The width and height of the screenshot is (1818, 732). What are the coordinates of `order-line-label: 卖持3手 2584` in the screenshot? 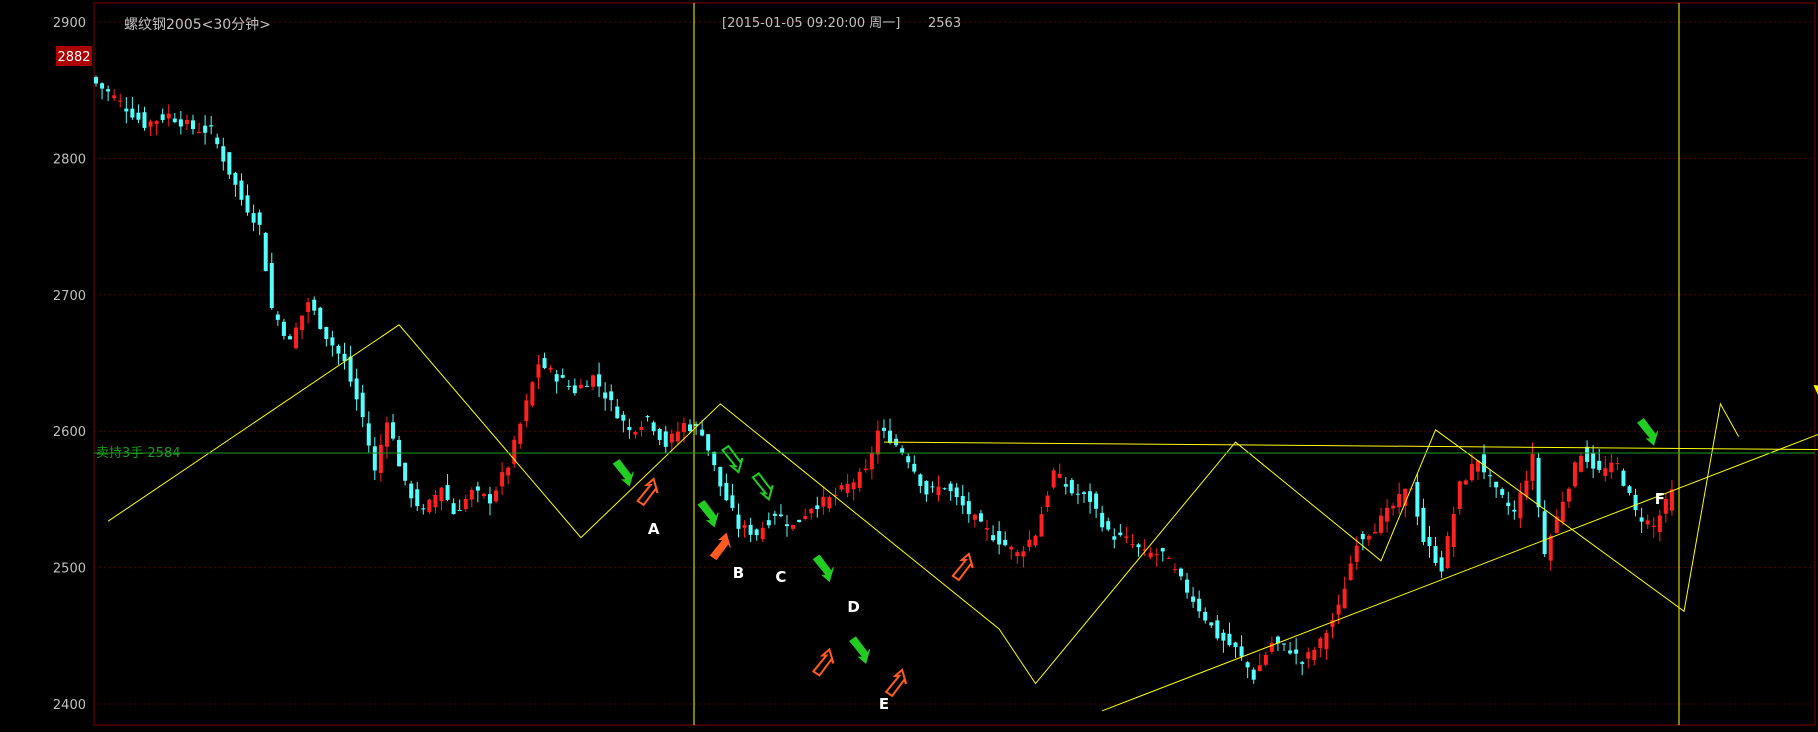 It's located at (138, 453).